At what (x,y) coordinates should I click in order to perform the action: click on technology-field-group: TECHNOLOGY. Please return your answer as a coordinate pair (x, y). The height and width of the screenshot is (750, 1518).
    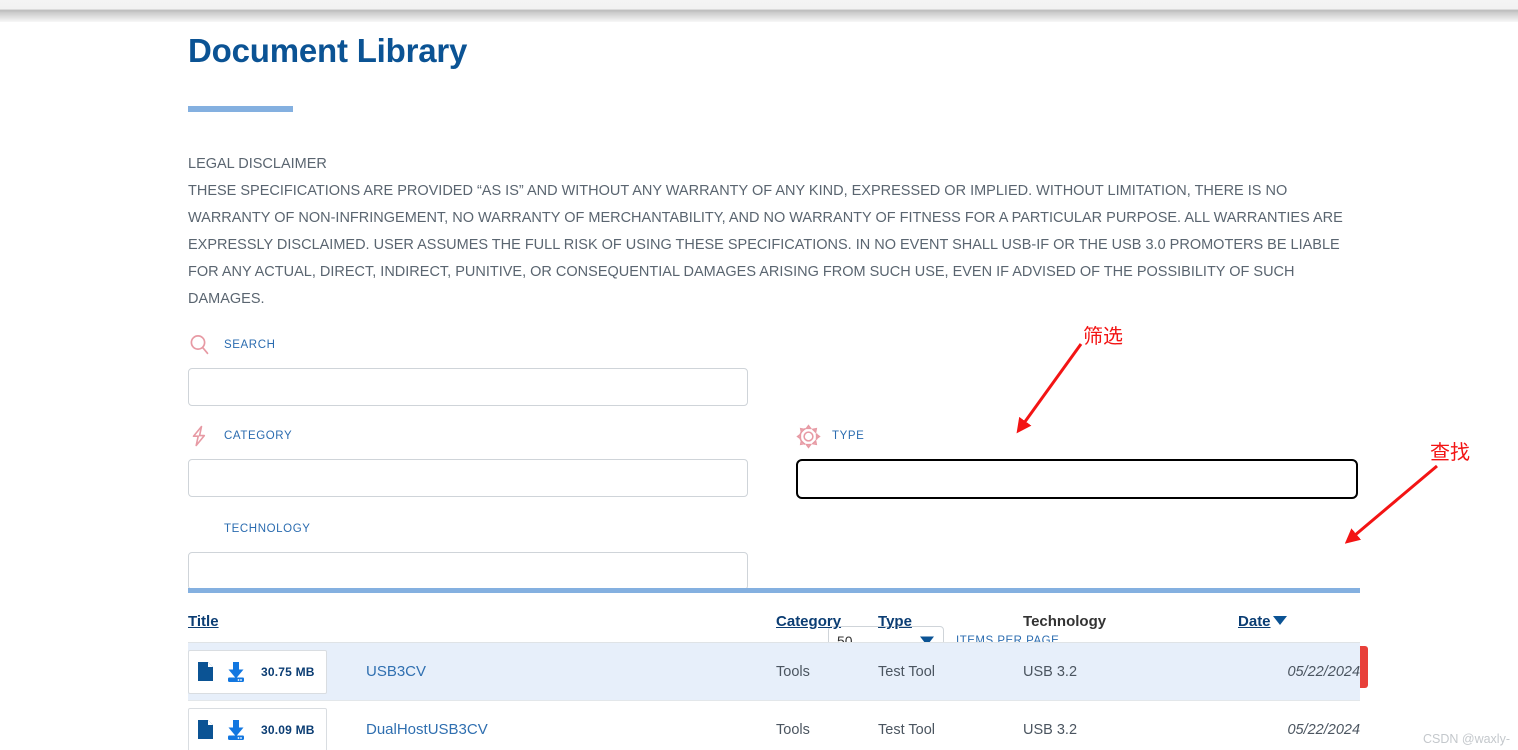
    Looking at the image, I should click on (468, 553).